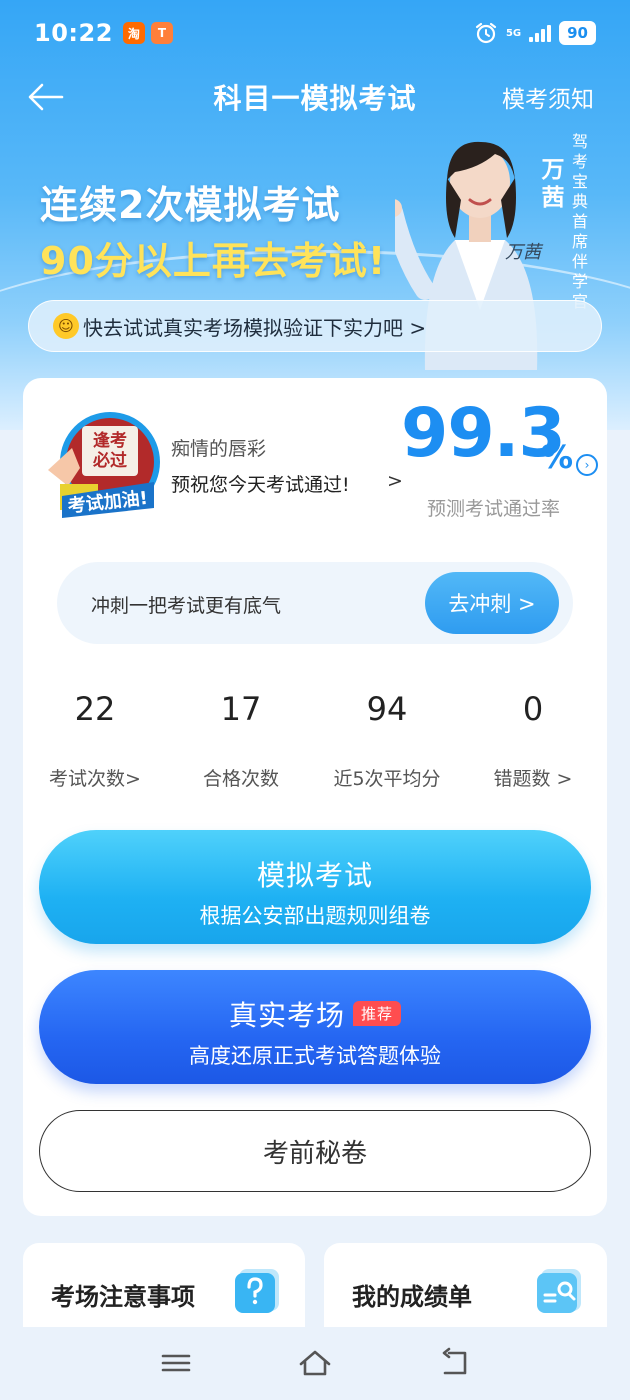 This screenshot has height=1400, width=630. What do you see at coordinates (123, 1297) in the screenshot?
I see `tile-label: 考场注意事项` at bounding box center [123, 1297].